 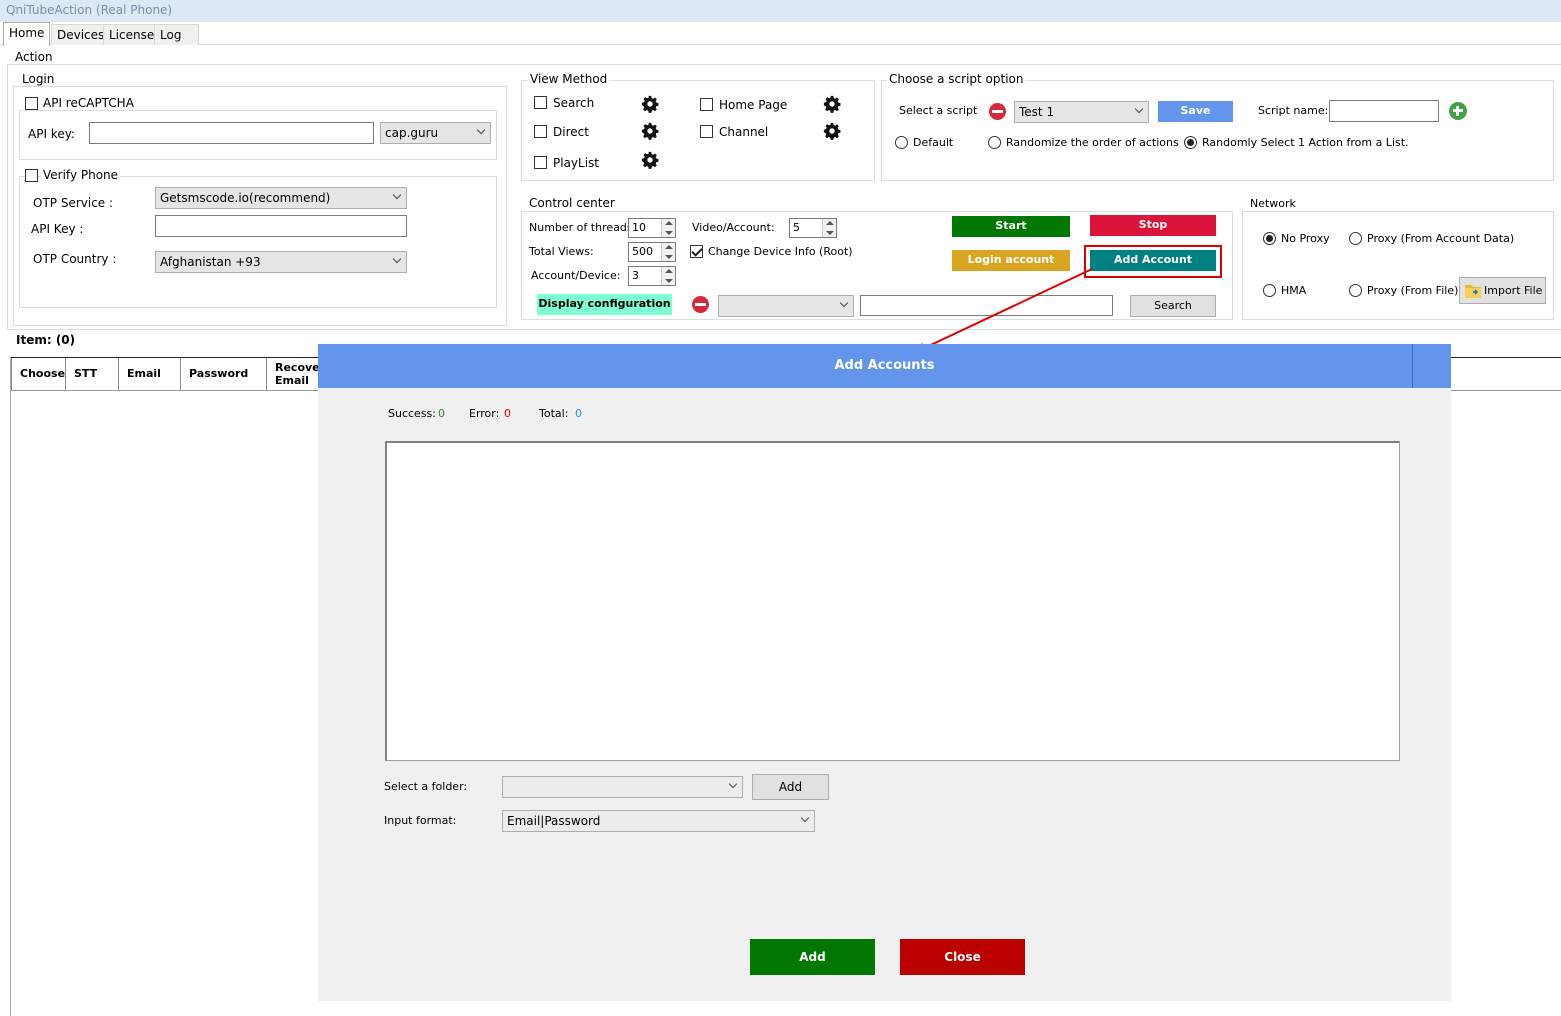 I want to click on column-header-stt: STT, so click(x=92, y=374).